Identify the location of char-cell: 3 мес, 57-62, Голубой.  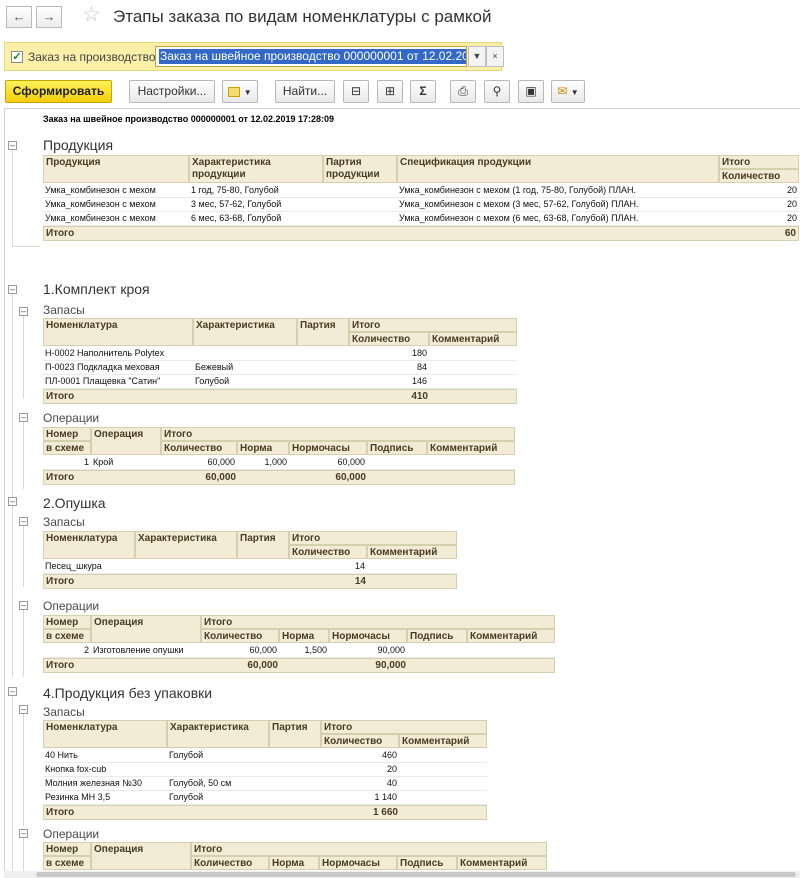
(236, 204).